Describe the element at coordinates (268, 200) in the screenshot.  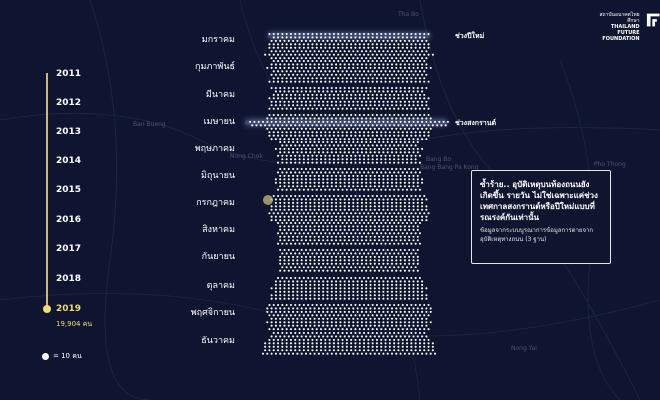
I see `hover-marker` at that location.